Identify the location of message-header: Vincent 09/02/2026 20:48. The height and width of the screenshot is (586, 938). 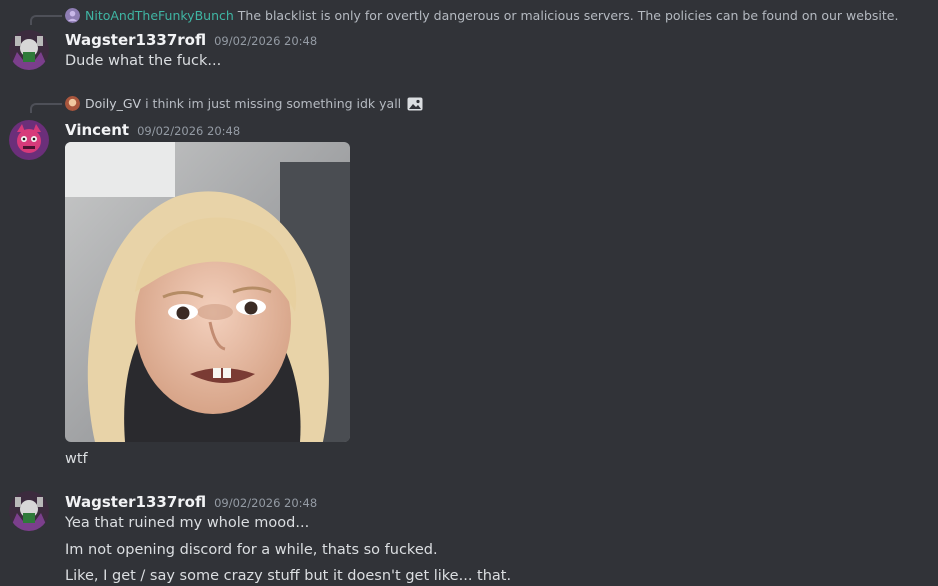
(152, 130).